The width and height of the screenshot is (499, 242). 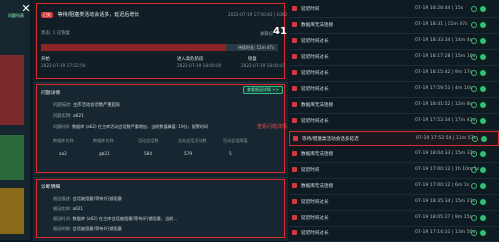 I want to click on elapsed-time: 持续时长: 11m 47s, so click(x=256, y=47).